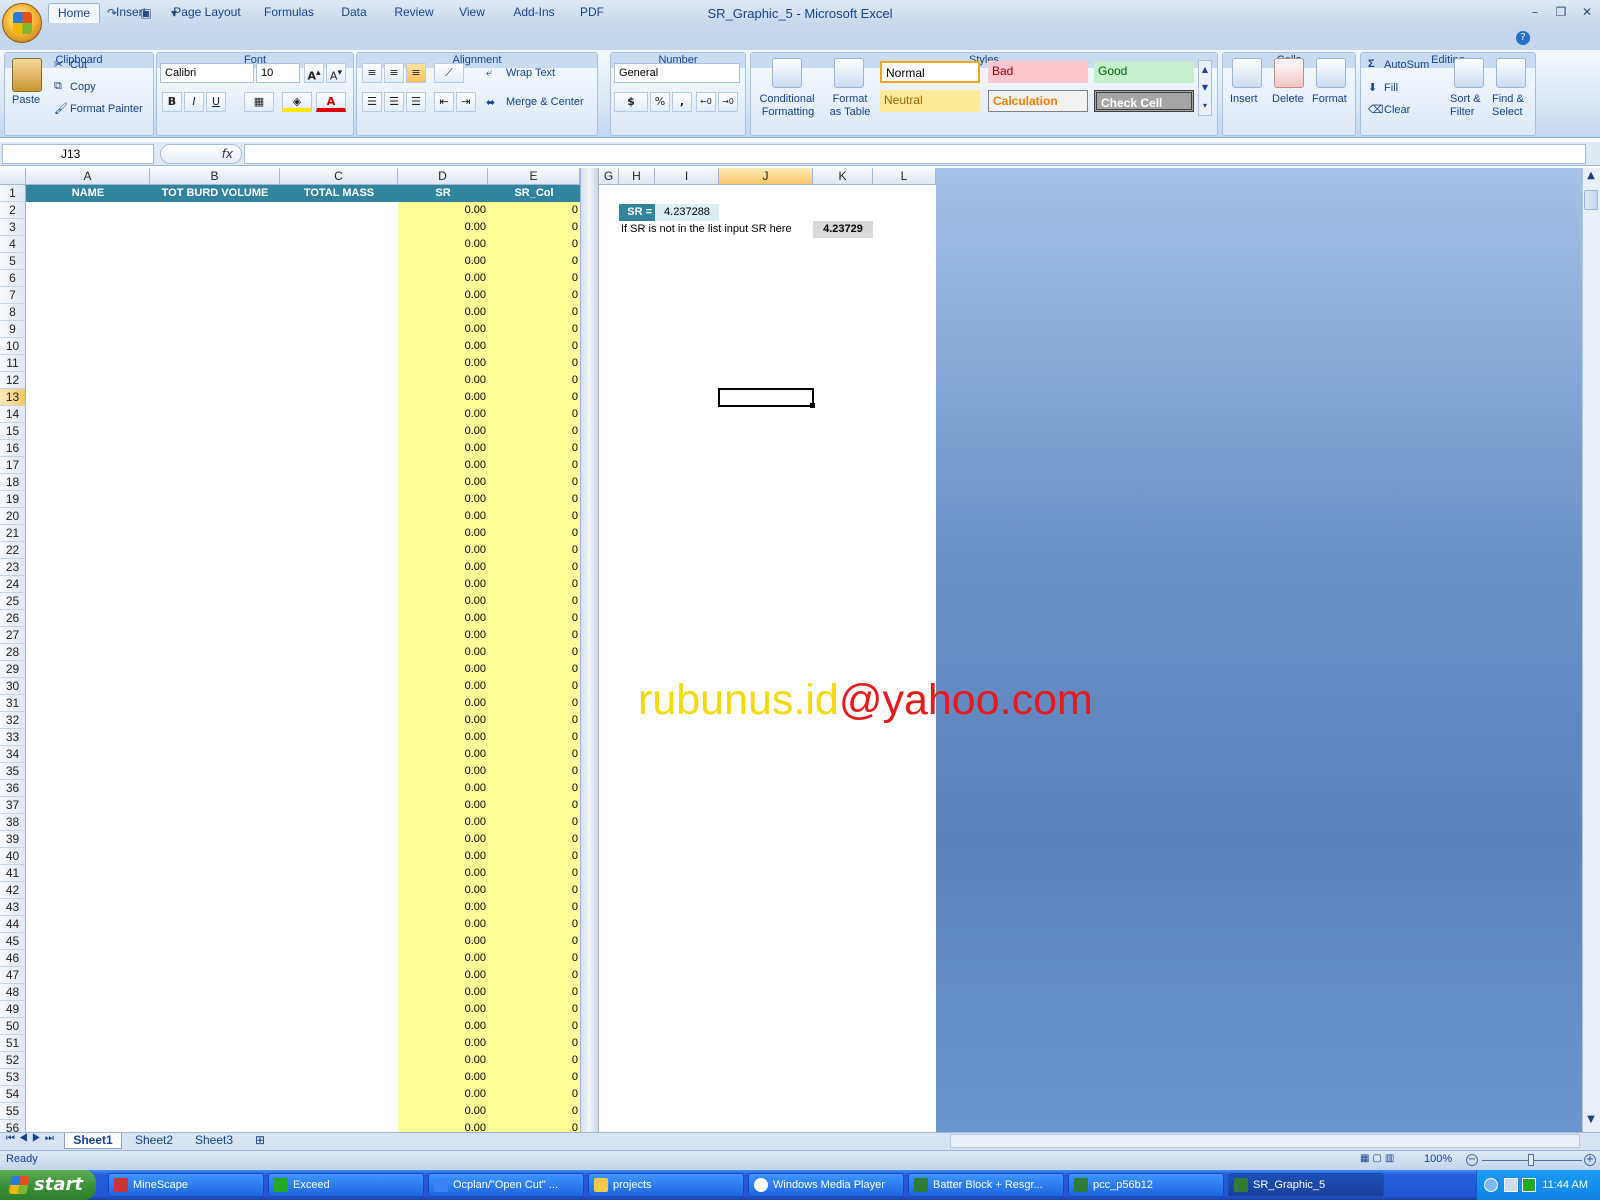 The image size is (1600, 1200). What do you see at coordinates (1531, 1160) in the screenshot?
I see `zoom-slider-thumb` at bounding box center [1531, 1160].